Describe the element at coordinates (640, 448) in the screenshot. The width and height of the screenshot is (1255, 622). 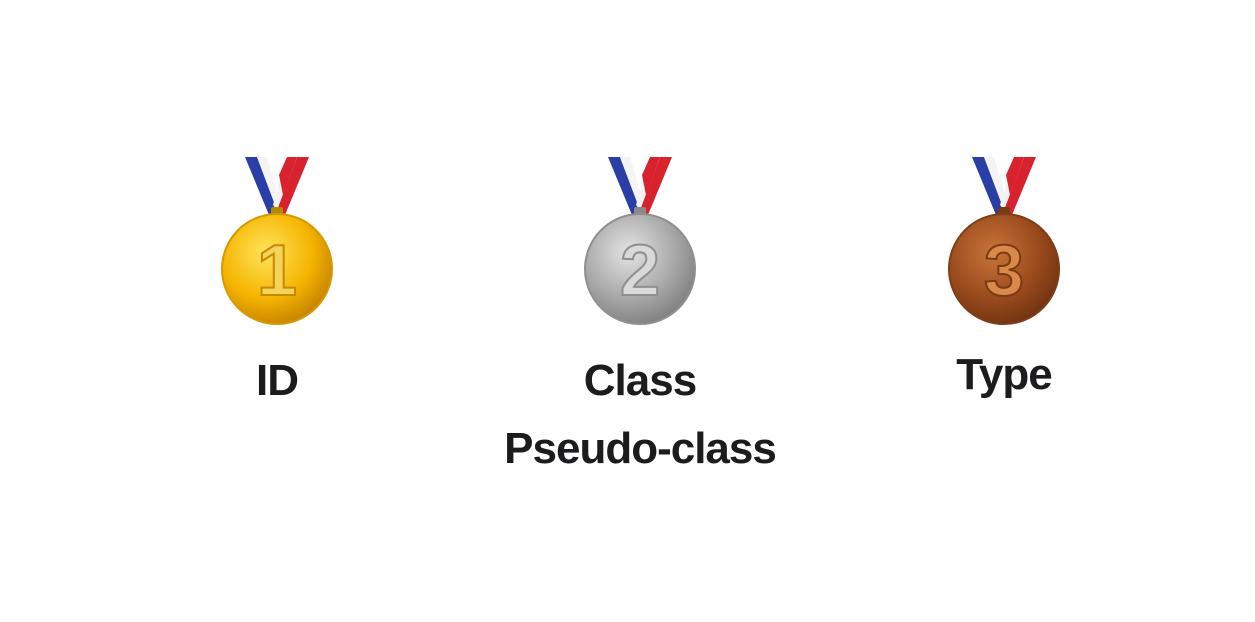
I see `label-pseudo-class: Pseudo-class` at that location.